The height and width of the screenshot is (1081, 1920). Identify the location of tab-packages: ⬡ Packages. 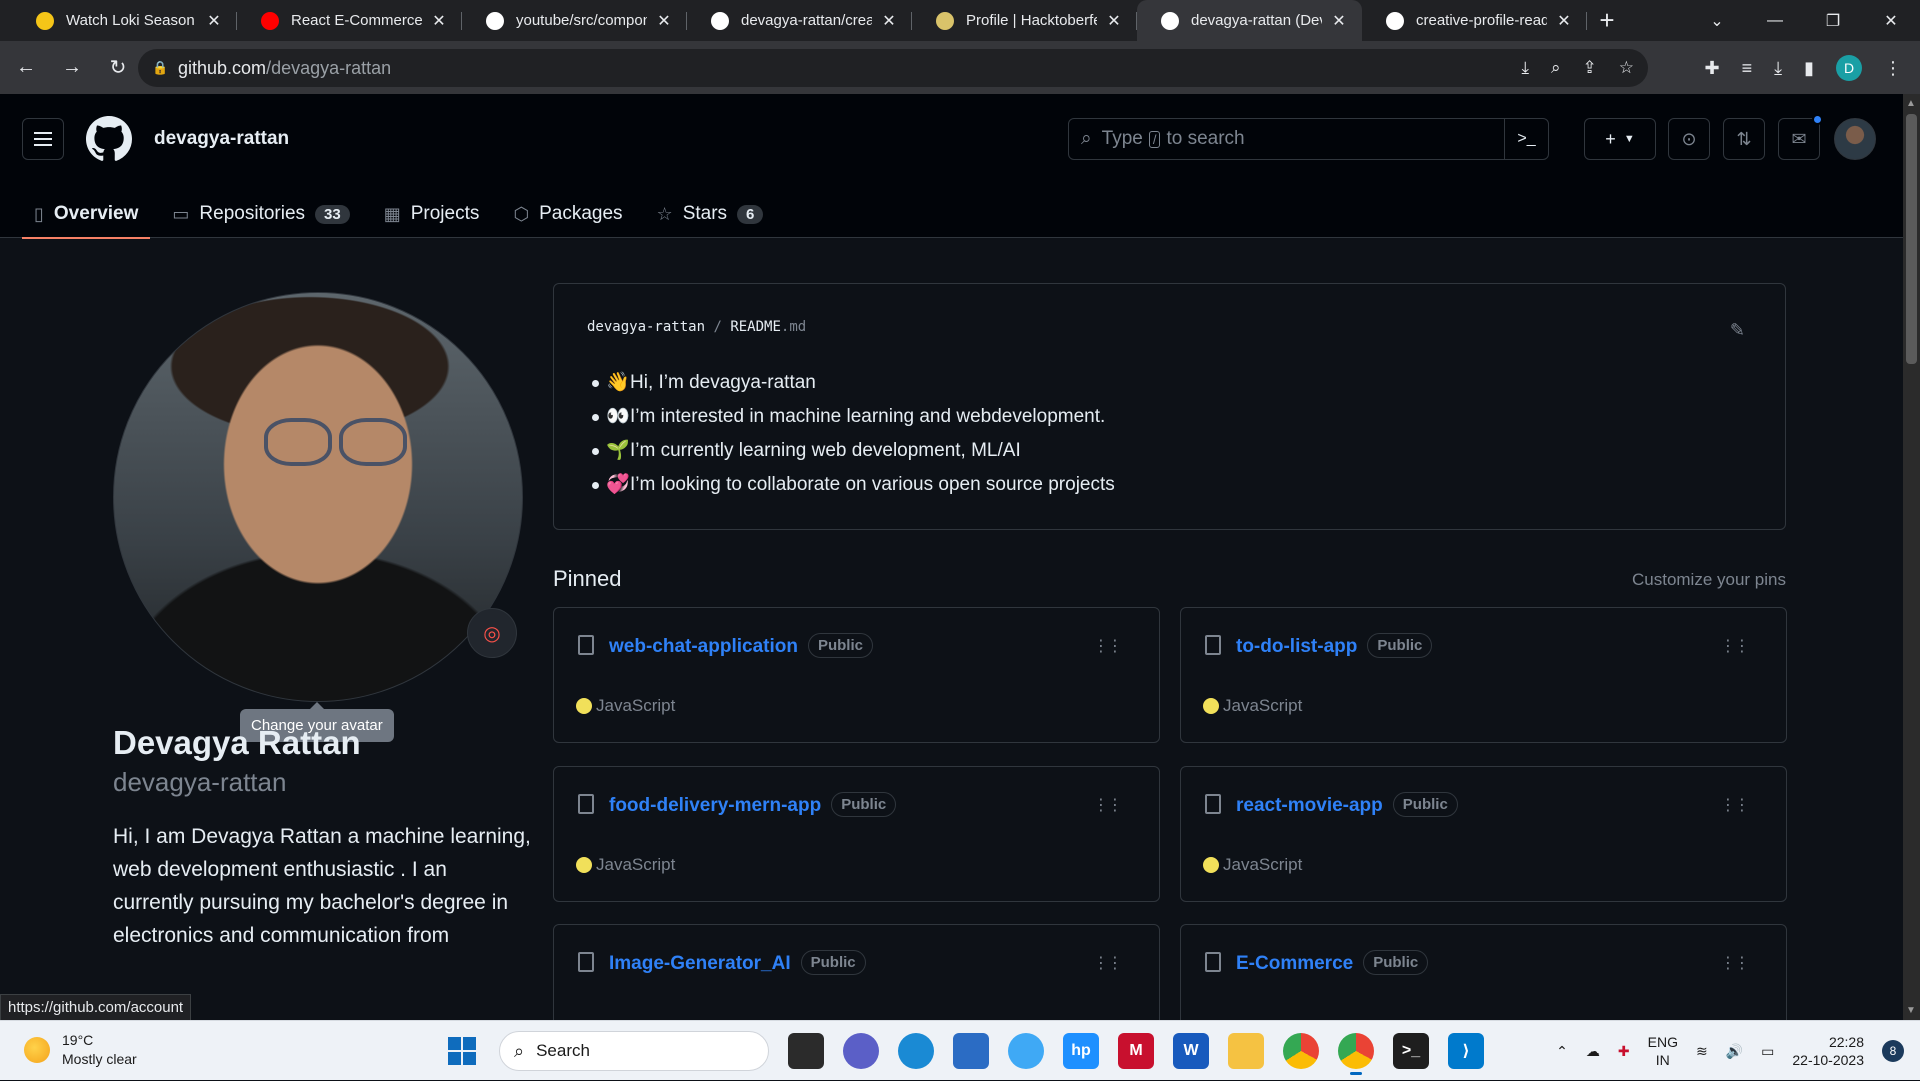
(567, 214).